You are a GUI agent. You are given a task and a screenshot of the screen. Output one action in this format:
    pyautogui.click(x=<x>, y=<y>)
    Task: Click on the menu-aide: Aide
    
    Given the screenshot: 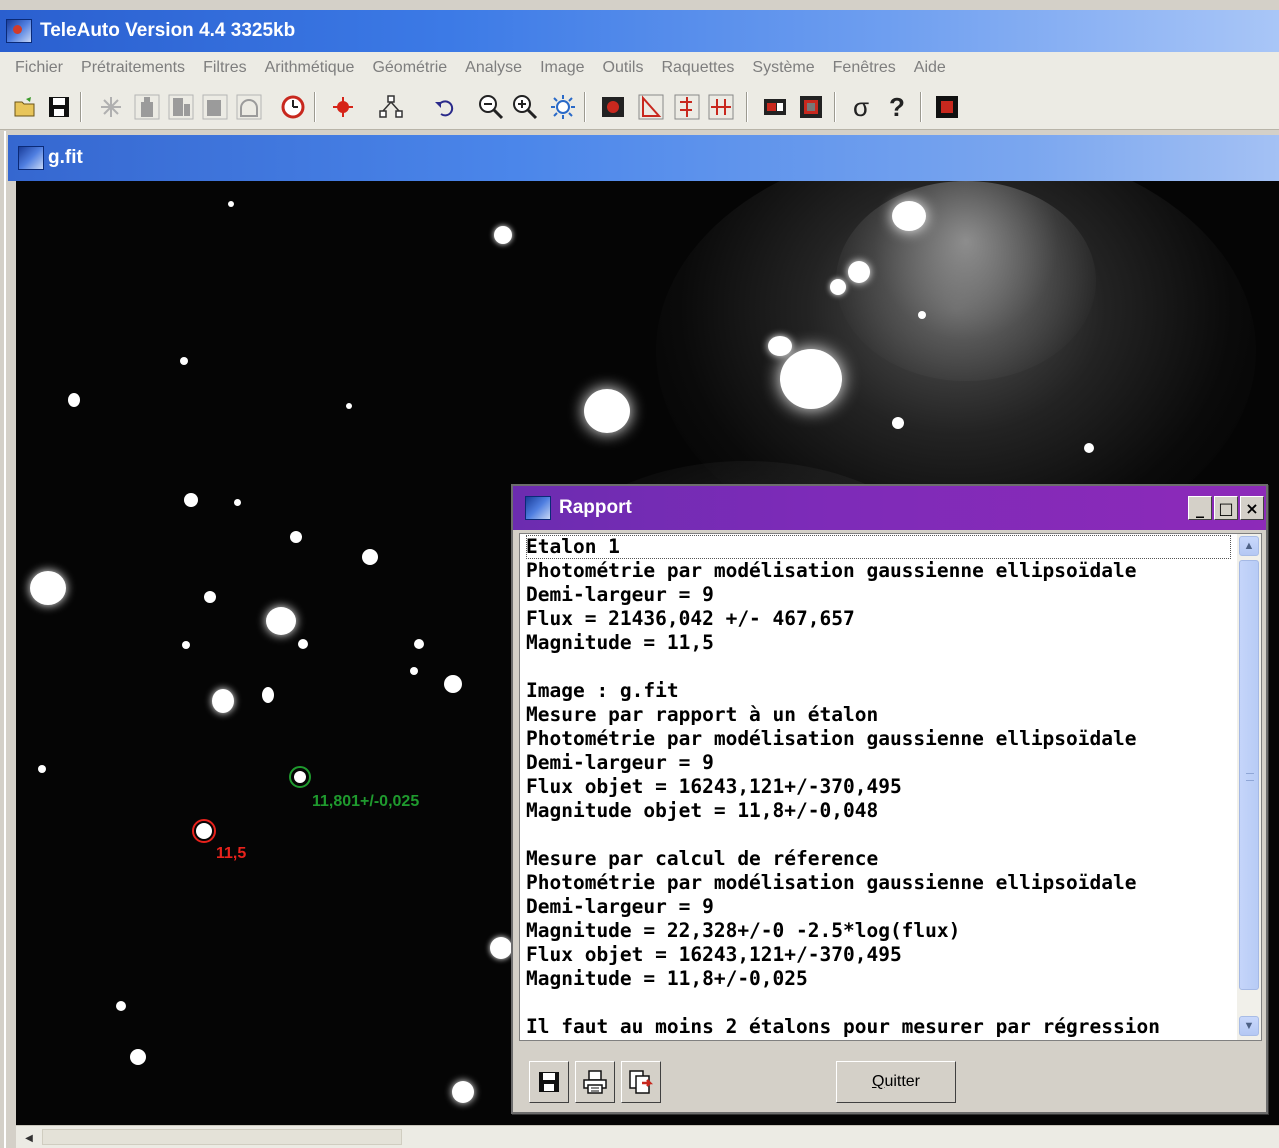 What is the action you would take?
    pyautogui.click(x=930, y=68)
    